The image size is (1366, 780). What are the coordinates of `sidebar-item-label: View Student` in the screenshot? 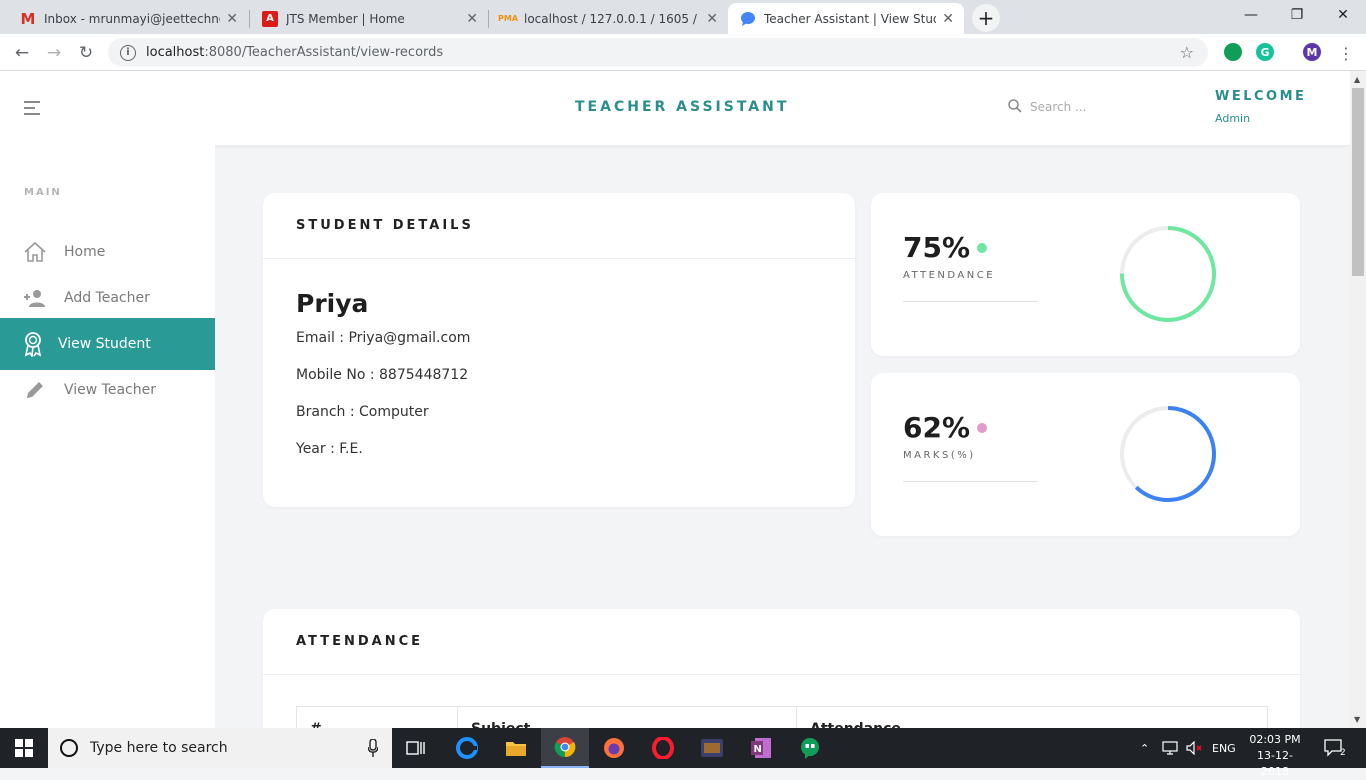 It's located at (104, 344).